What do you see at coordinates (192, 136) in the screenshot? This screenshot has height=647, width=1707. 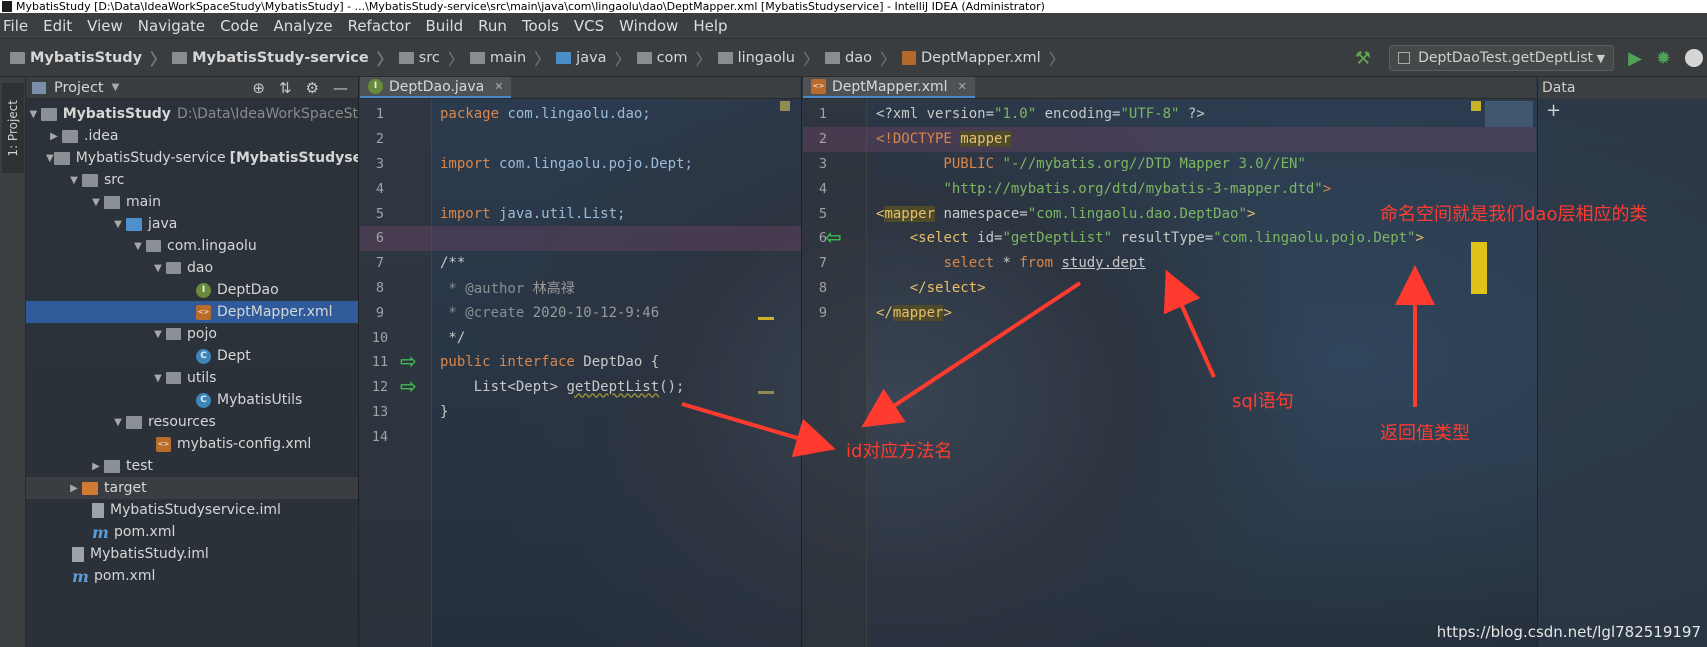 I see `tree-item-idea: ▶ .idea` at bounding box center [192, 136].